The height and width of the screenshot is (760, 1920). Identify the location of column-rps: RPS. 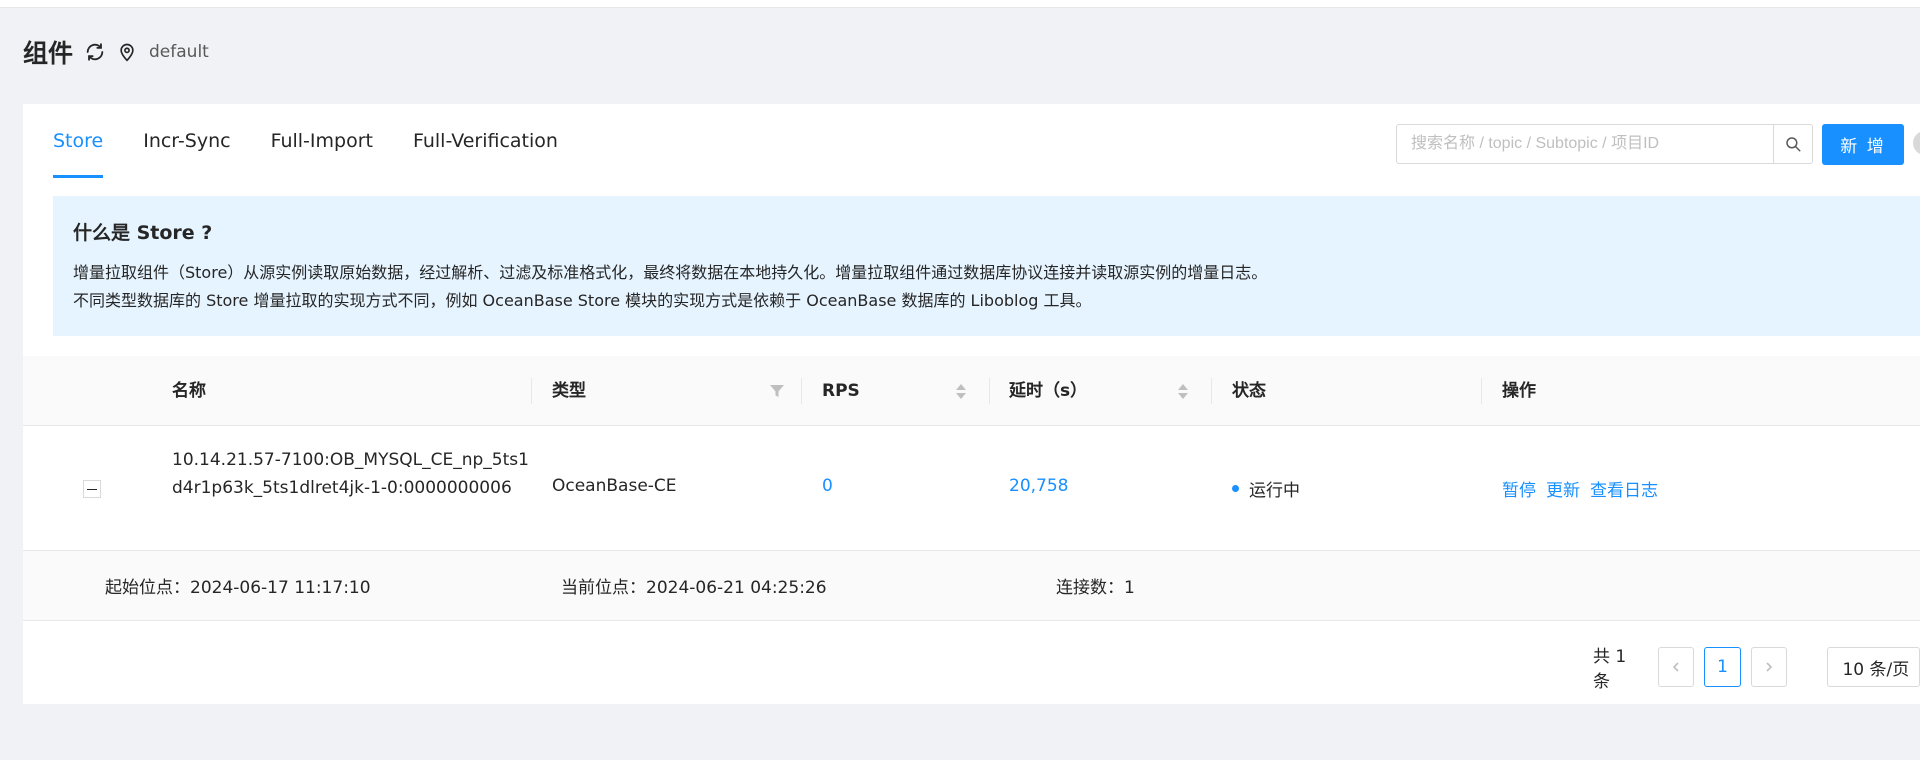
(841, 391).